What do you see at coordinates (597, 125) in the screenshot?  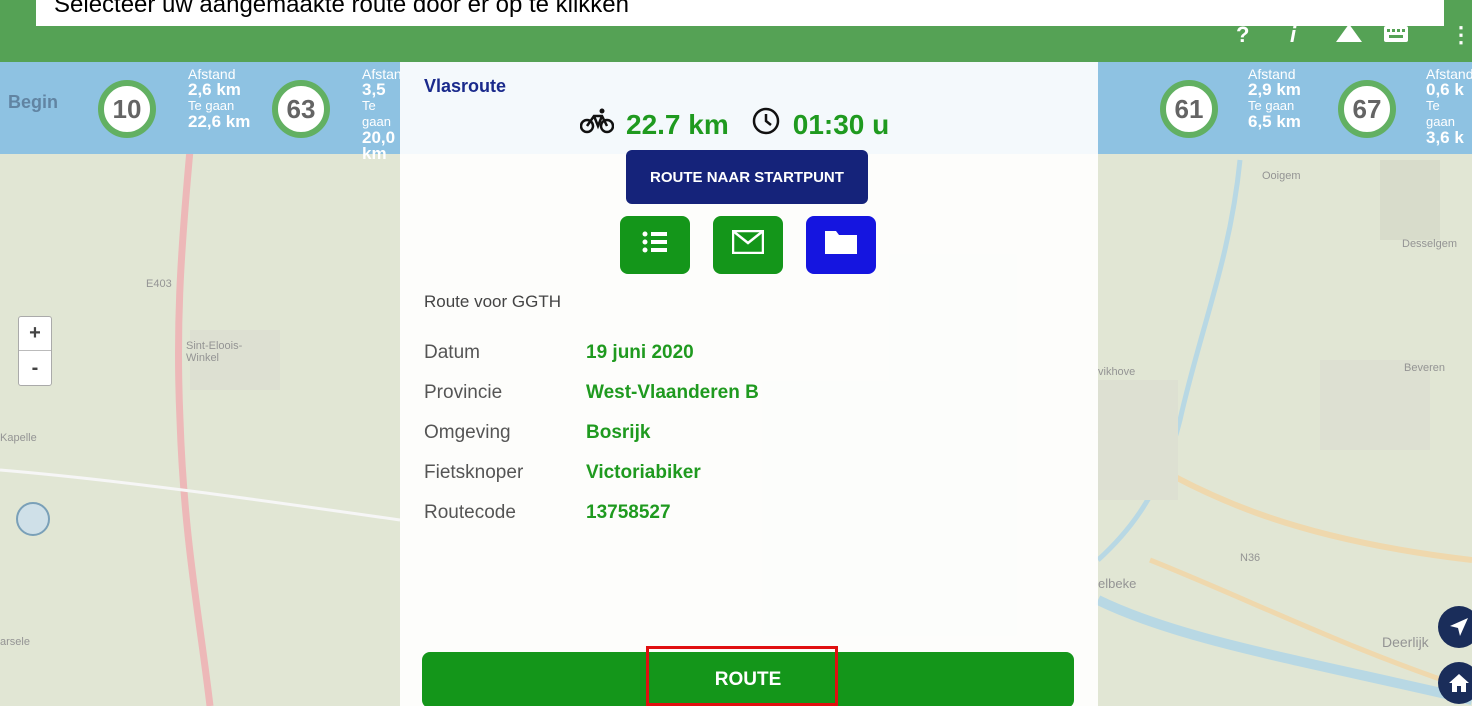 I see `bicycle-icon` at bounding box center [597, 125].